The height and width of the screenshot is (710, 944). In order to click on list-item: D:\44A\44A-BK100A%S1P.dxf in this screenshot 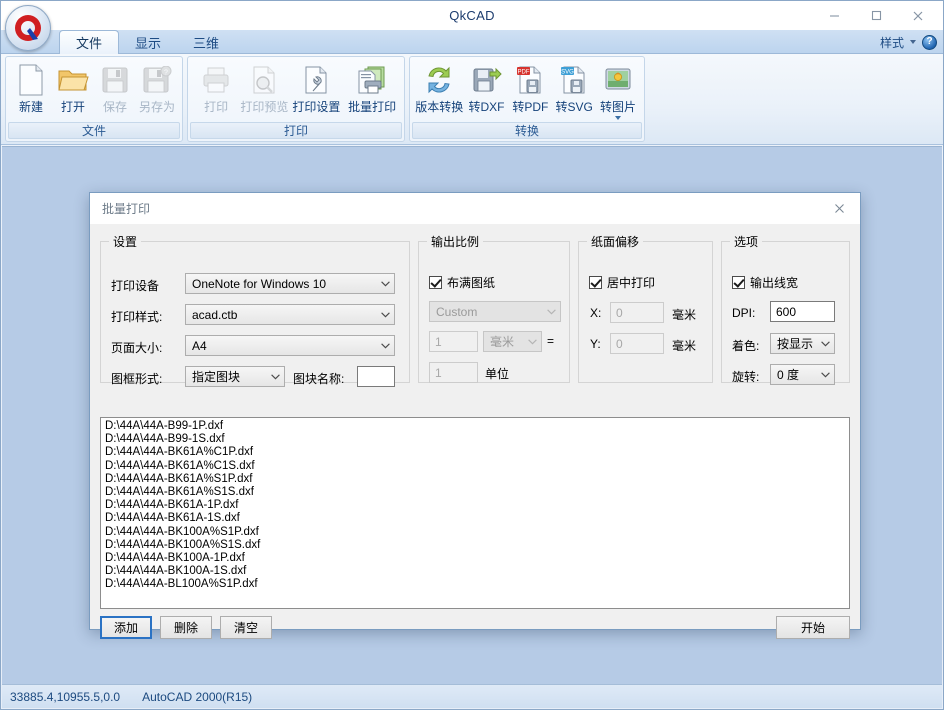, I will do `click(476, 532)`.